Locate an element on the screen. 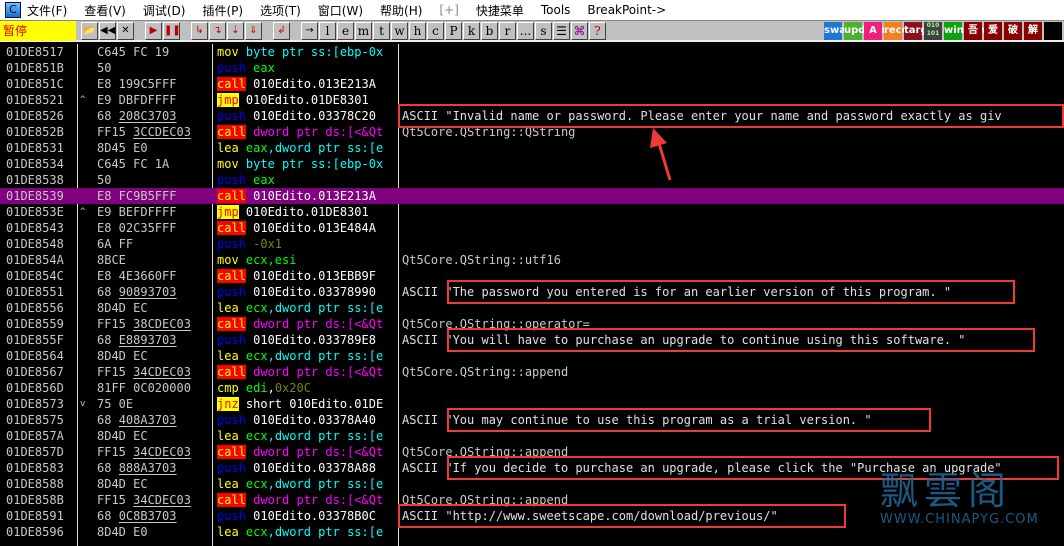  red-arrow-icon is located at coordinates (661, 154).